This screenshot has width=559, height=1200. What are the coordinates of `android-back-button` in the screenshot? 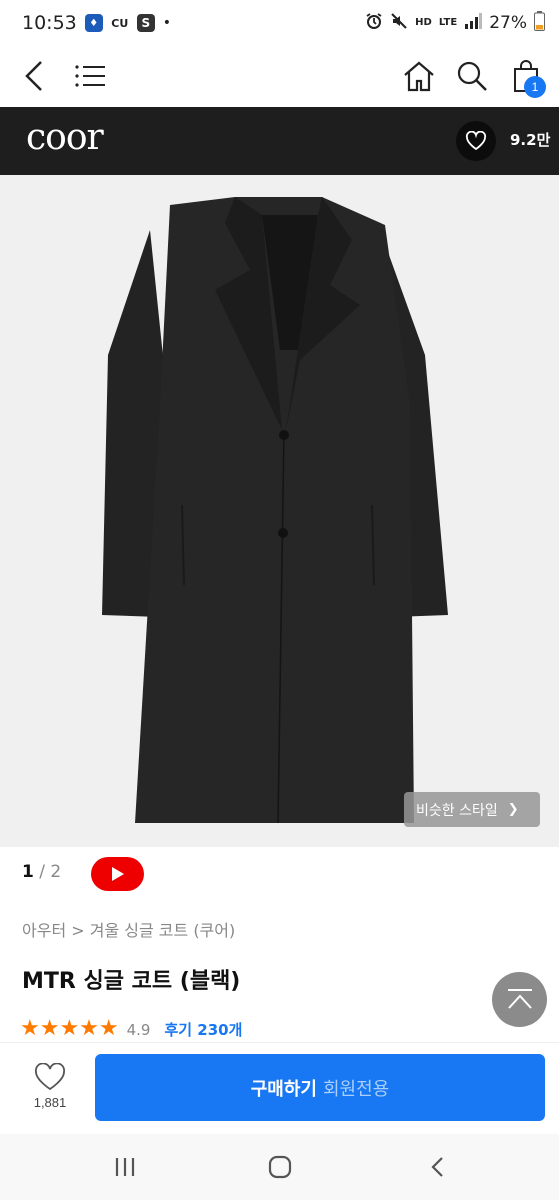 It's located at (437, 1167).